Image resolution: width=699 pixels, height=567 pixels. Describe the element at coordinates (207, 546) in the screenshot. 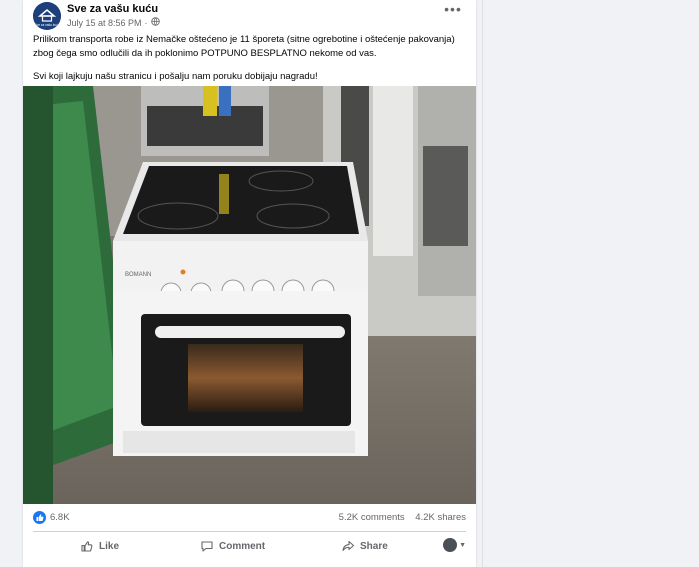

I see `comment-bubble-icon` at that location.